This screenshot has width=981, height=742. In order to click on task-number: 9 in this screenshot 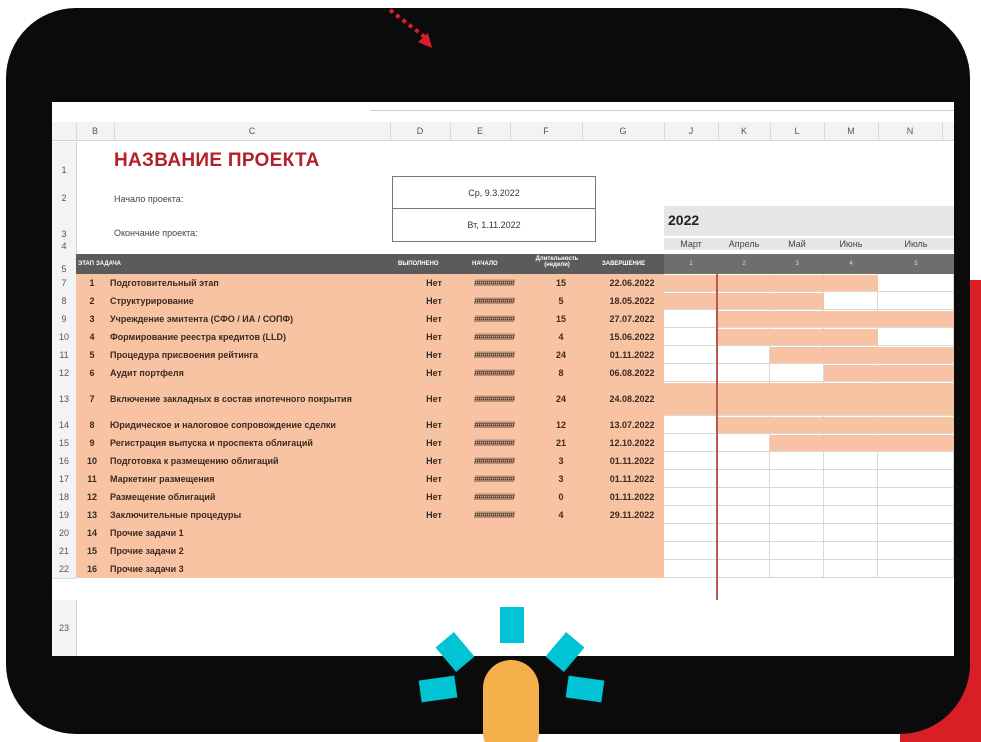, I will do `click(92, 443)`.